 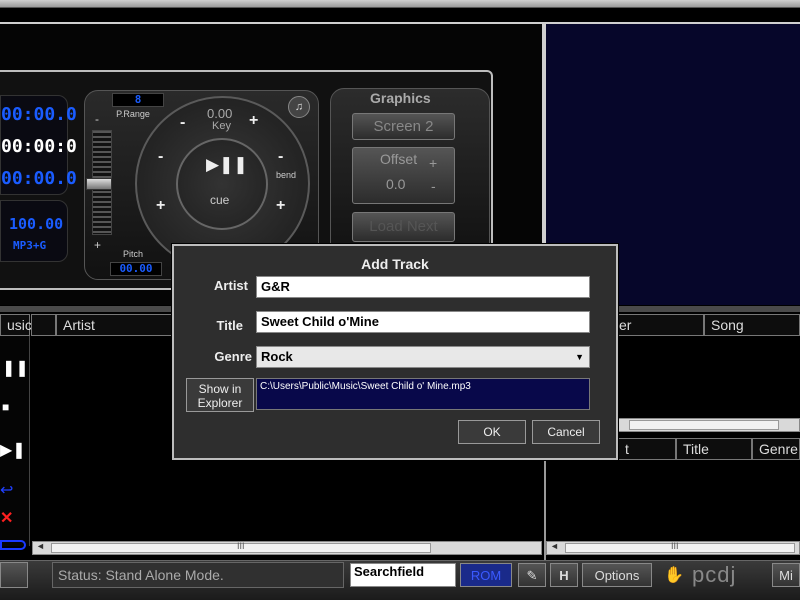 What do you see at coordinates (680, 547) in the screenshot?
I see `right-scroll-thumb: III` at bounding box center [680, 547].